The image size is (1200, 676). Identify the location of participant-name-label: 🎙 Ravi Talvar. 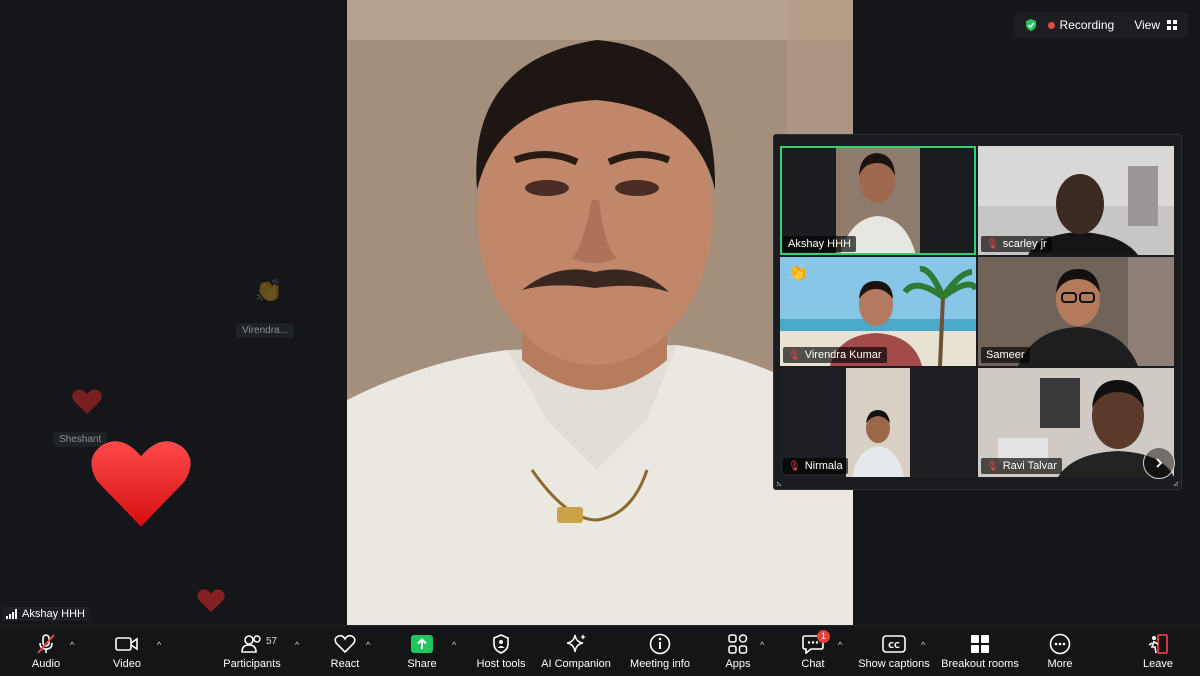
(1021, 466).